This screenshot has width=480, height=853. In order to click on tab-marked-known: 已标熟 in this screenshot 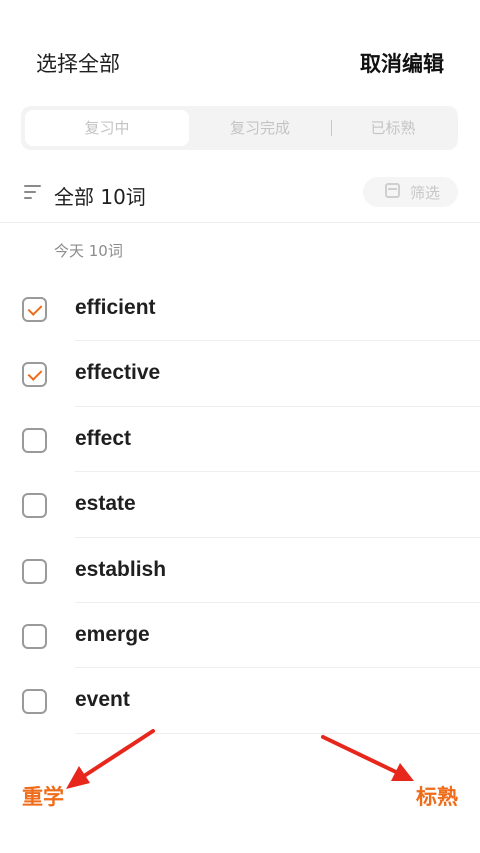, I will do `click(393, 128)`.